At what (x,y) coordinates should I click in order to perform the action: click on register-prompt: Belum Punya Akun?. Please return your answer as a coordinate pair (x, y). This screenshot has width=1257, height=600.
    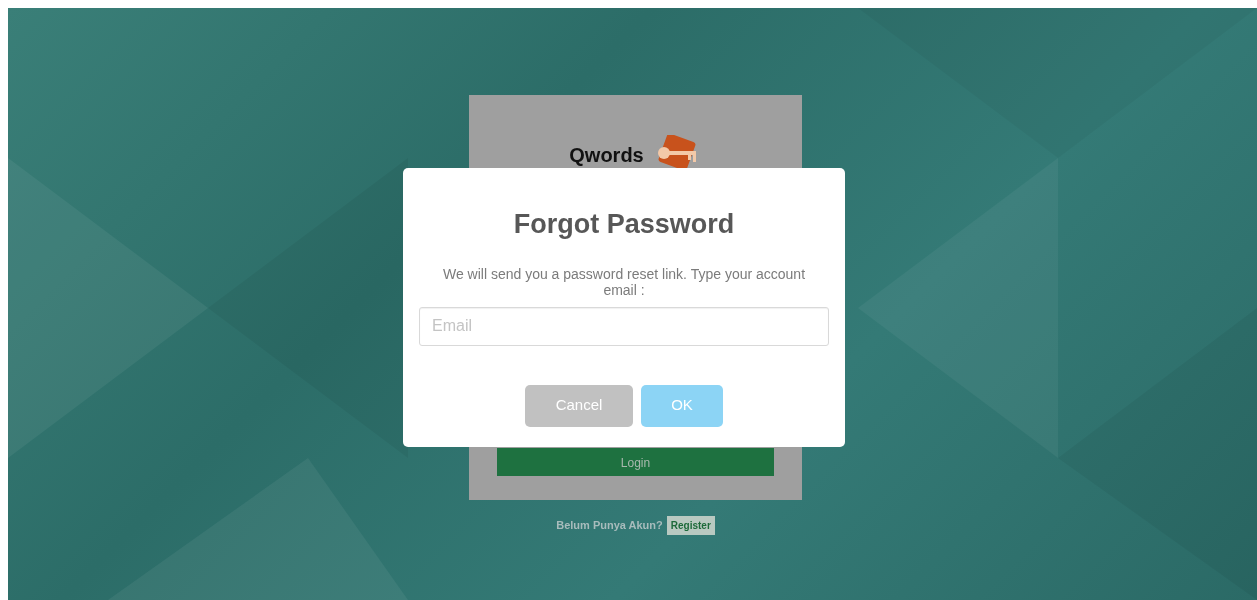
    Looking at the image, I should click on (609, 526).